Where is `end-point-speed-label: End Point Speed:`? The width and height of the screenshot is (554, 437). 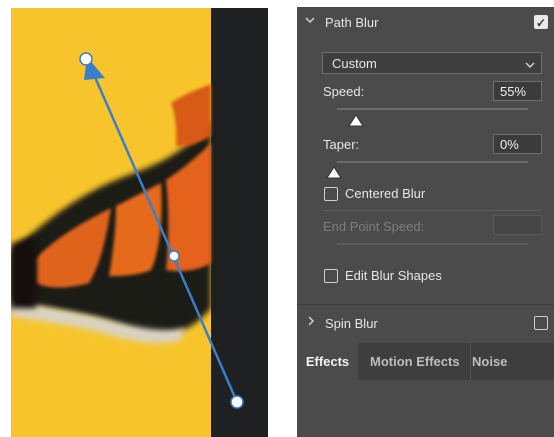
end-point-speed-label: End Point Speed: is located at coordinates (374, 226).